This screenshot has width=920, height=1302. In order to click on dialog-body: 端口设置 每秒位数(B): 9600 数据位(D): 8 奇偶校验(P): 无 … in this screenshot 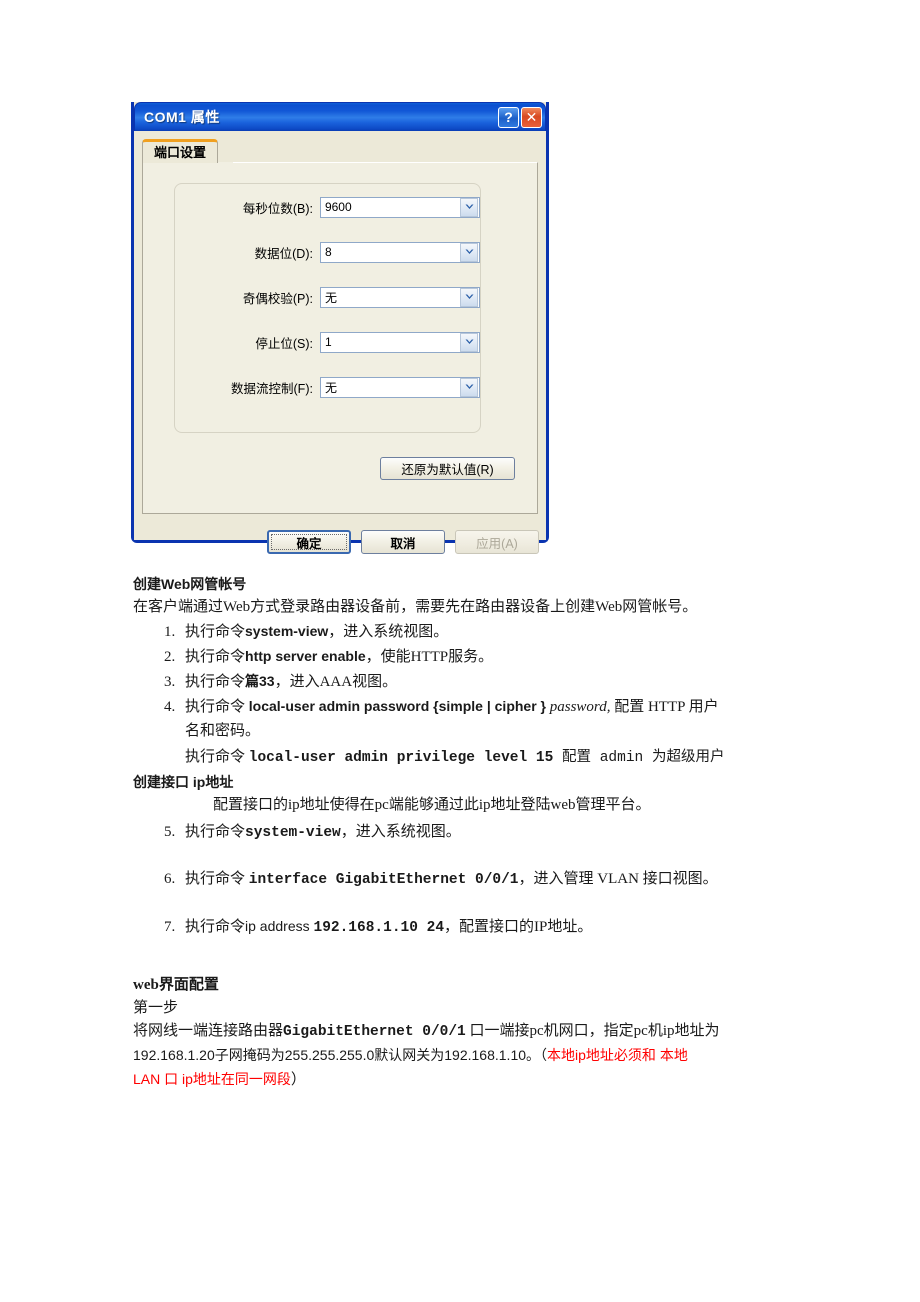, I will do `click(340, 342)`.